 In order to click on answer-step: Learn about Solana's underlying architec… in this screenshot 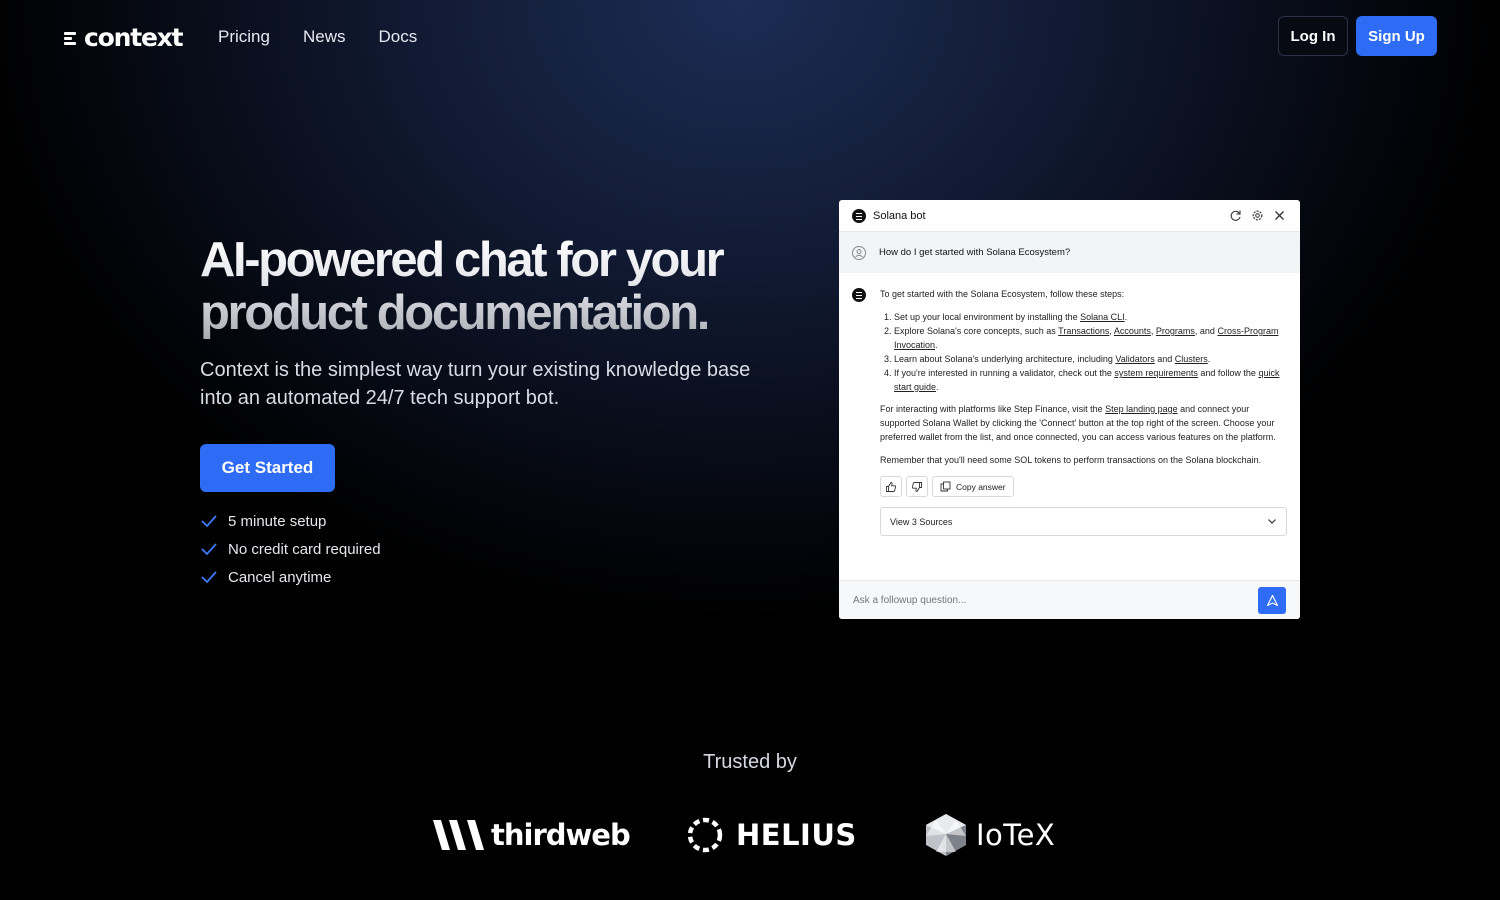, I will do `click(1090, 359)`.